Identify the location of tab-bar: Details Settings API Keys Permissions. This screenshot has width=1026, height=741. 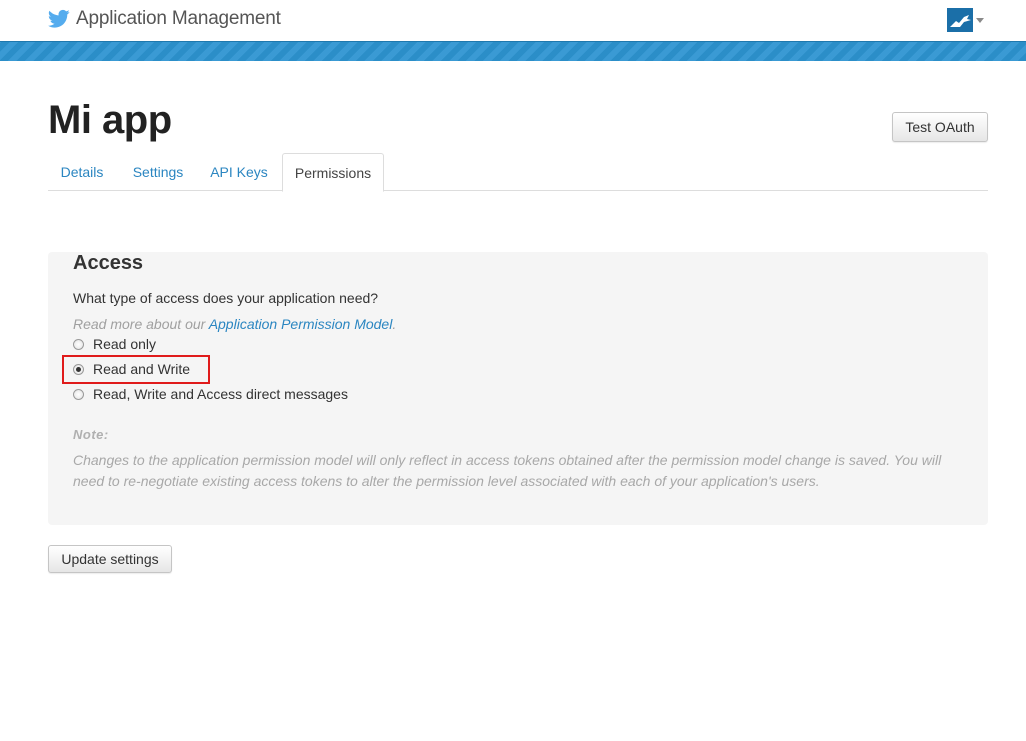
(518, 172).